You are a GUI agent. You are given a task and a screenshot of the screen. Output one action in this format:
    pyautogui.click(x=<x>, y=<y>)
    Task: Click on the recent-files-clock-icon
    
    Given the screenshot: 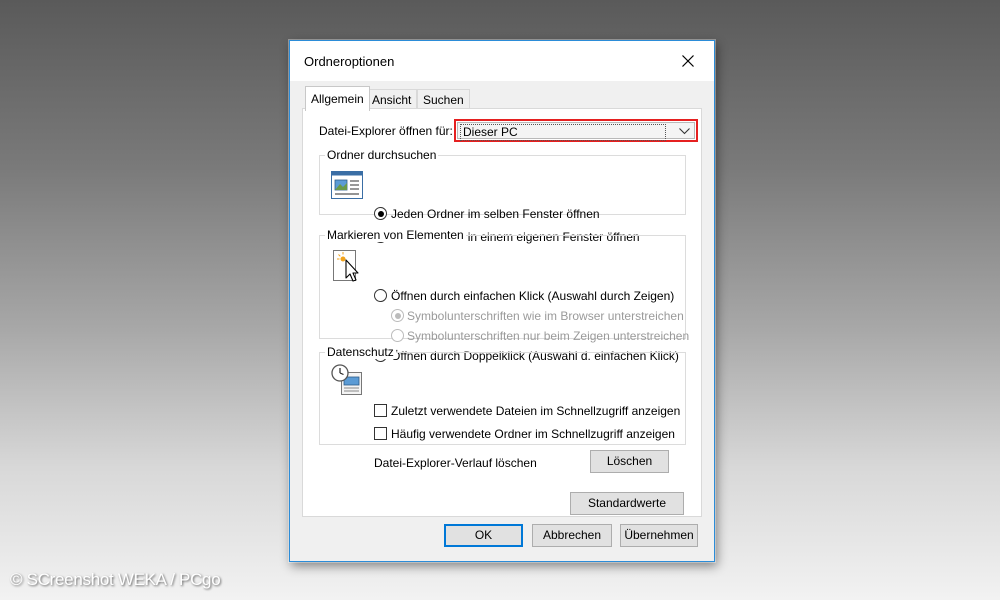 What is the action you would take?
    pyautogui.click(x=346, y=379)
    